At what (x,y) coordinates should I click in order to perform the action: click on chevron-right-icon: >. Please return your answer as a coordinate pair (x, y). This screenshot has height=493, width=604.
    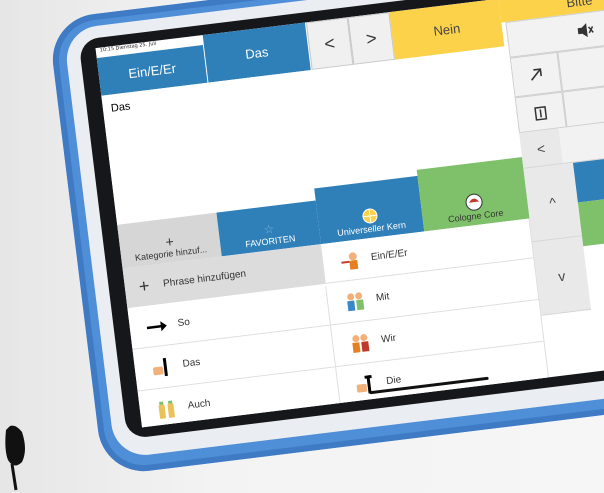
    Looking at the image, I should click on (371, 38).